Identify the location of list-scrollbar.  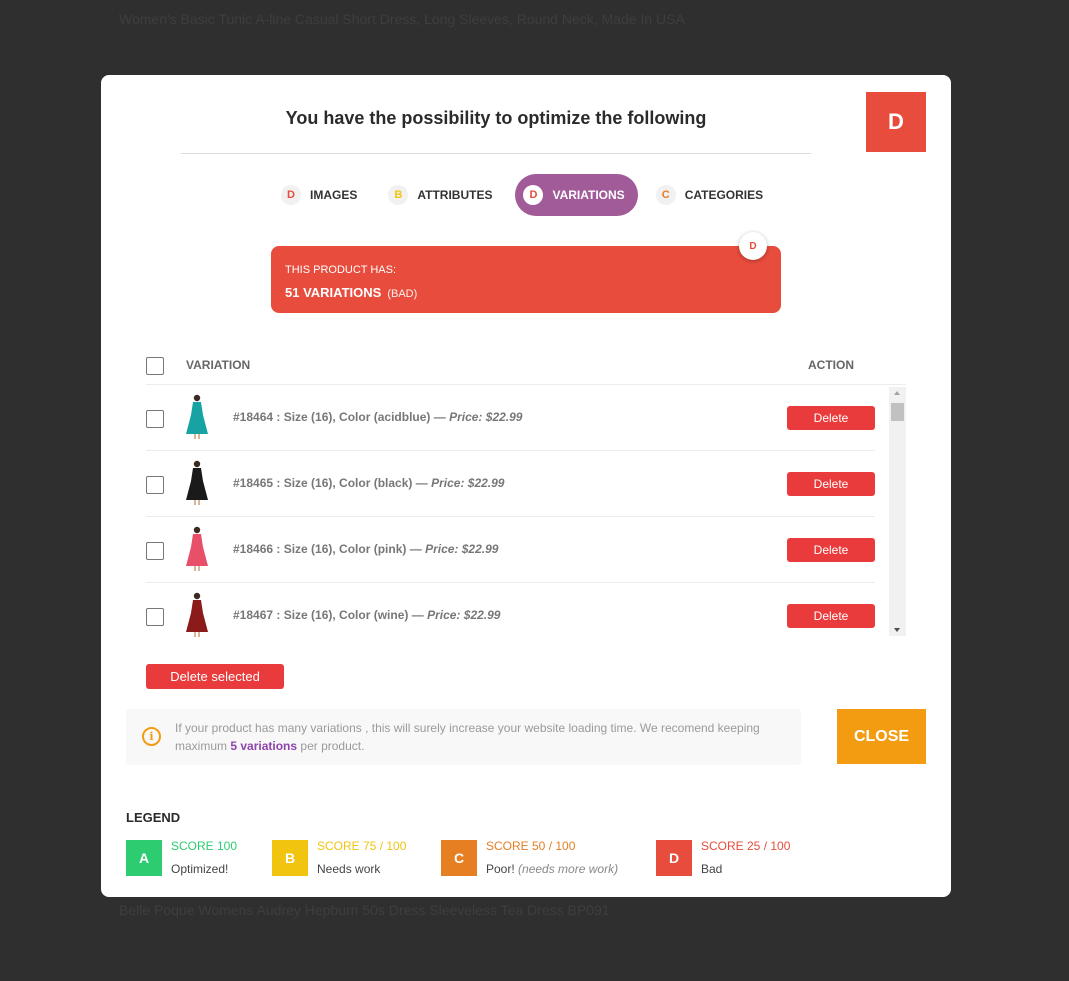
(897, 511).